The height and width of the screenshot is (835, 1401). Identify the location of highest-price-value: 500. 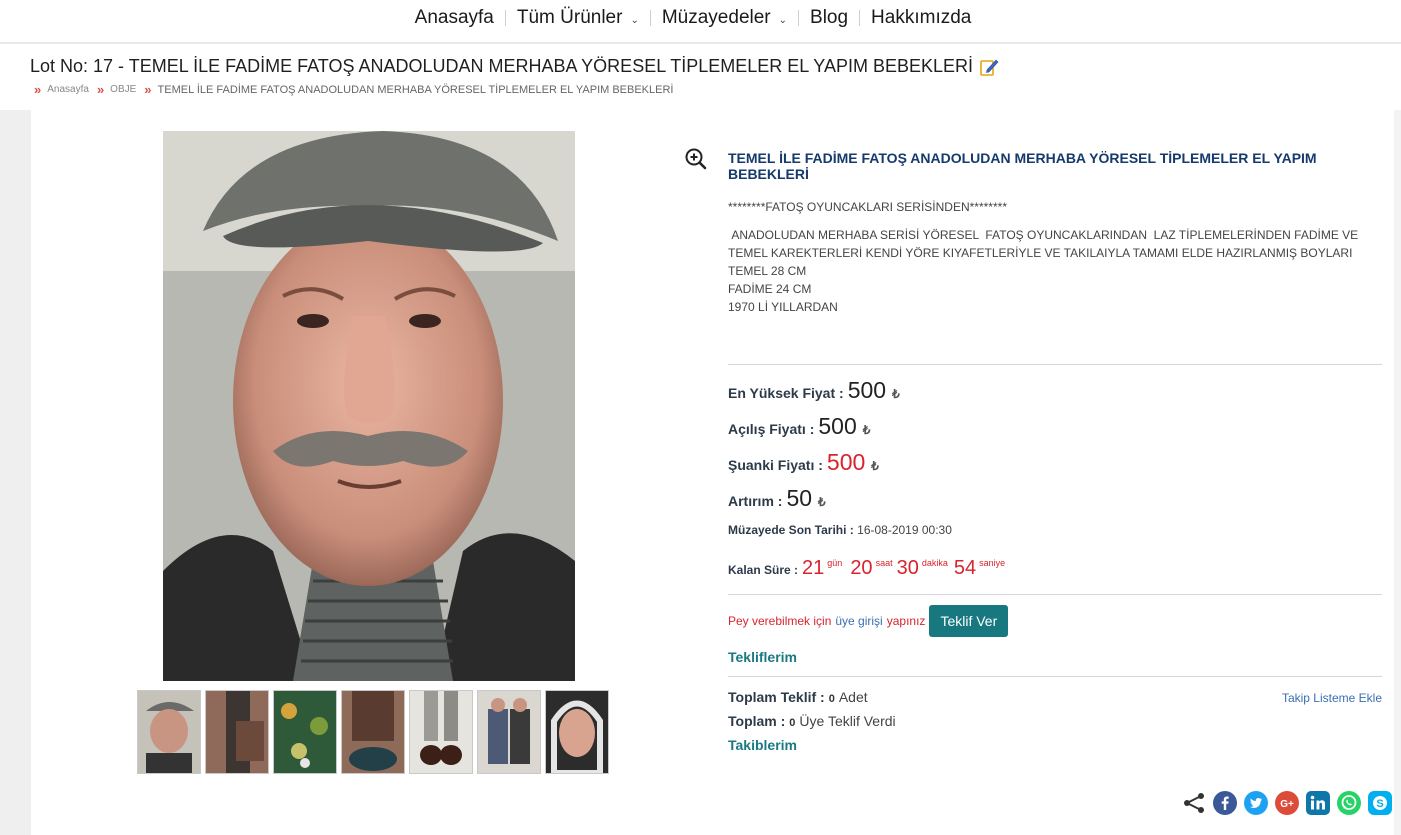
(867, 390).